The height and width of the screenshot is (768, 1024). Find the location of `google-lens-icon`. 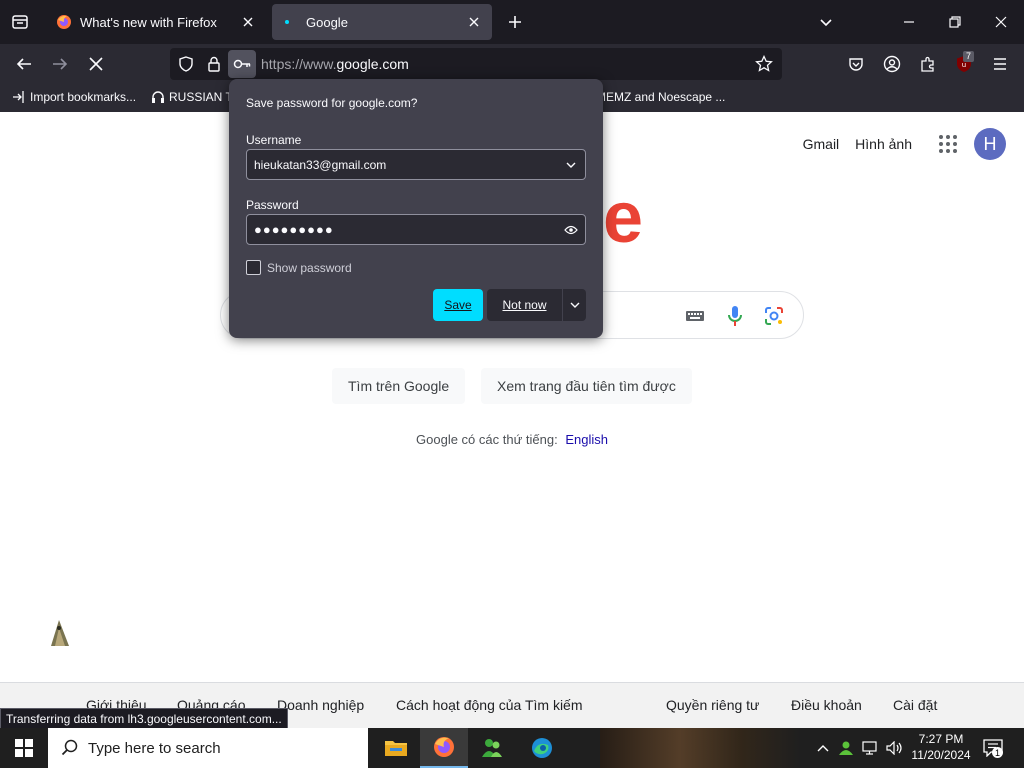

google-lens-icon is located at coordinates (774, 316).